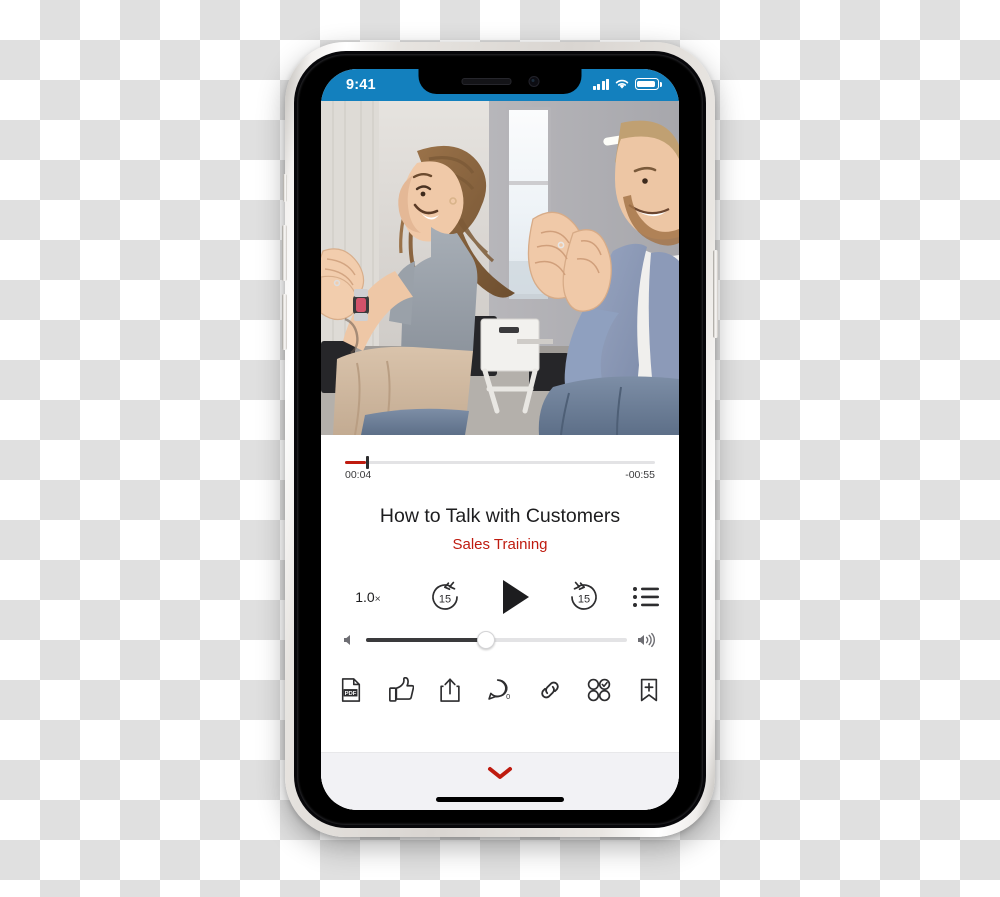  I want to click on volume-knob, so click(486, 640).